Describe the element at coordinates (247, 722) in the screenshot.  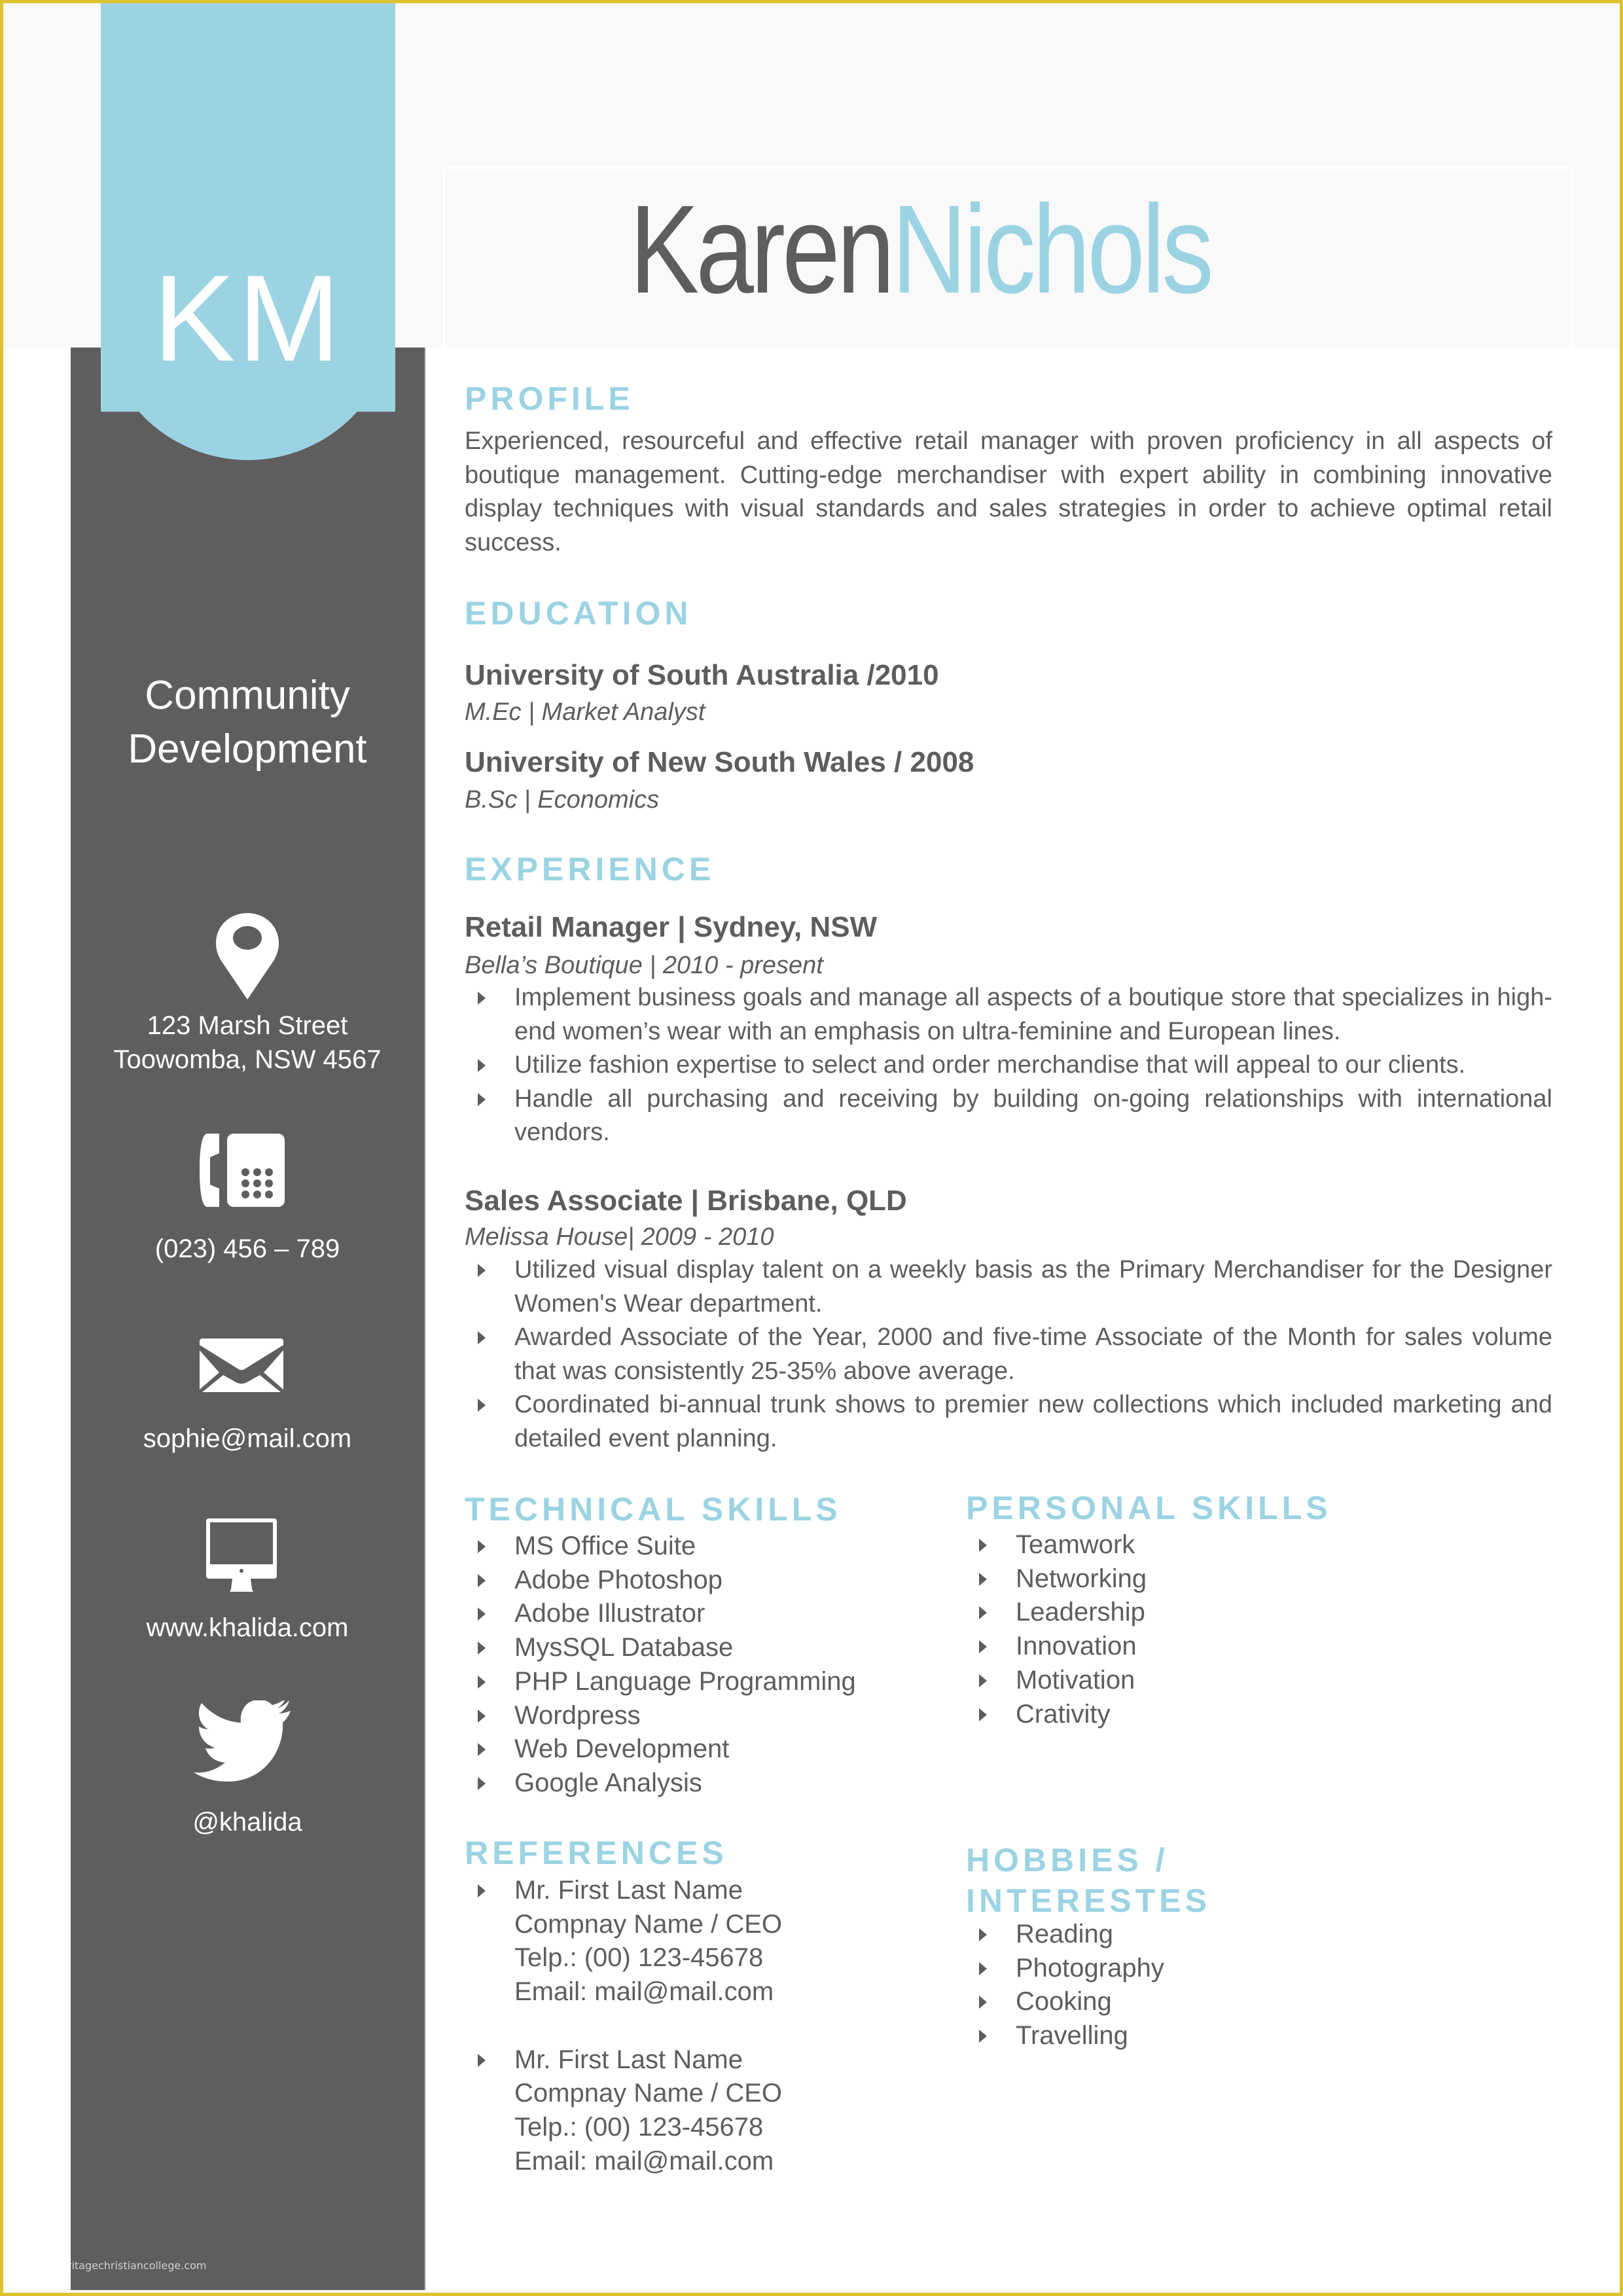
I see `sidebar-title: Community Development` at that location.